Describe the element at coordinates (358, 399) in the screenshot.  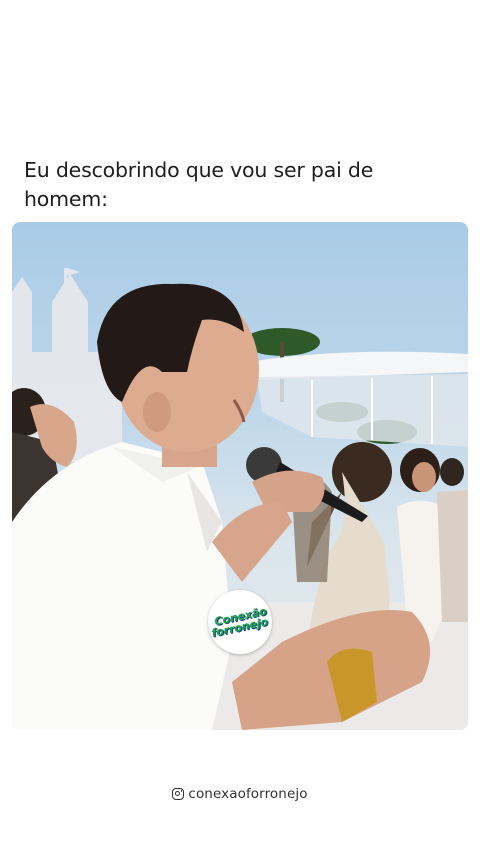
I see `tent` at that location.